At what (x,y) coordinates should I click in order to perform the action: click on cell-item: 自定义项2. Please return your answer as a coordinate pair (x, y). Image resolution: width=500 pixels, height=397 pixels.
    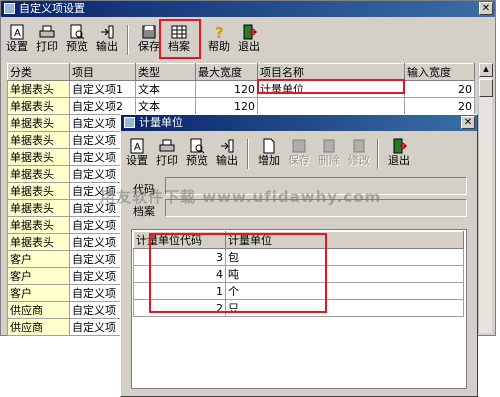
    Looking at the image, I should click on (102, 106).